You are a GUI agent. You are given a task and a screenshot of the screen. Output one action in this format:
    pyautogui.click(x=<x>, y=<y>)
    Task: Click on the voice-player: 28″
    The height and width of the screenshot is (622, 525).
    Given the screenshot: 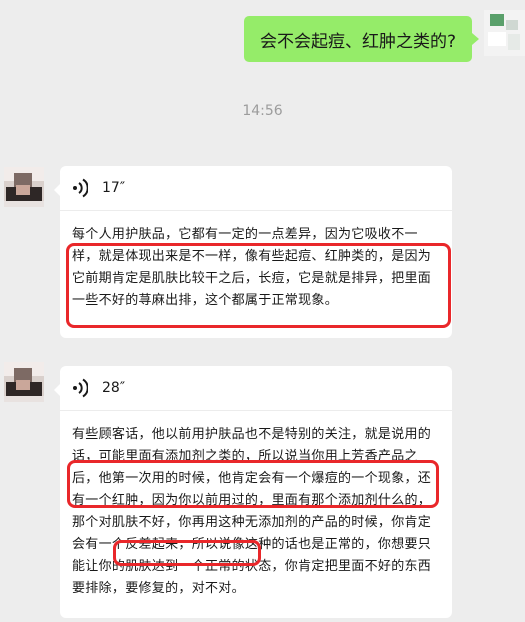 What is the action you would take?
    pyautogui.click(x=98, y=388)
    